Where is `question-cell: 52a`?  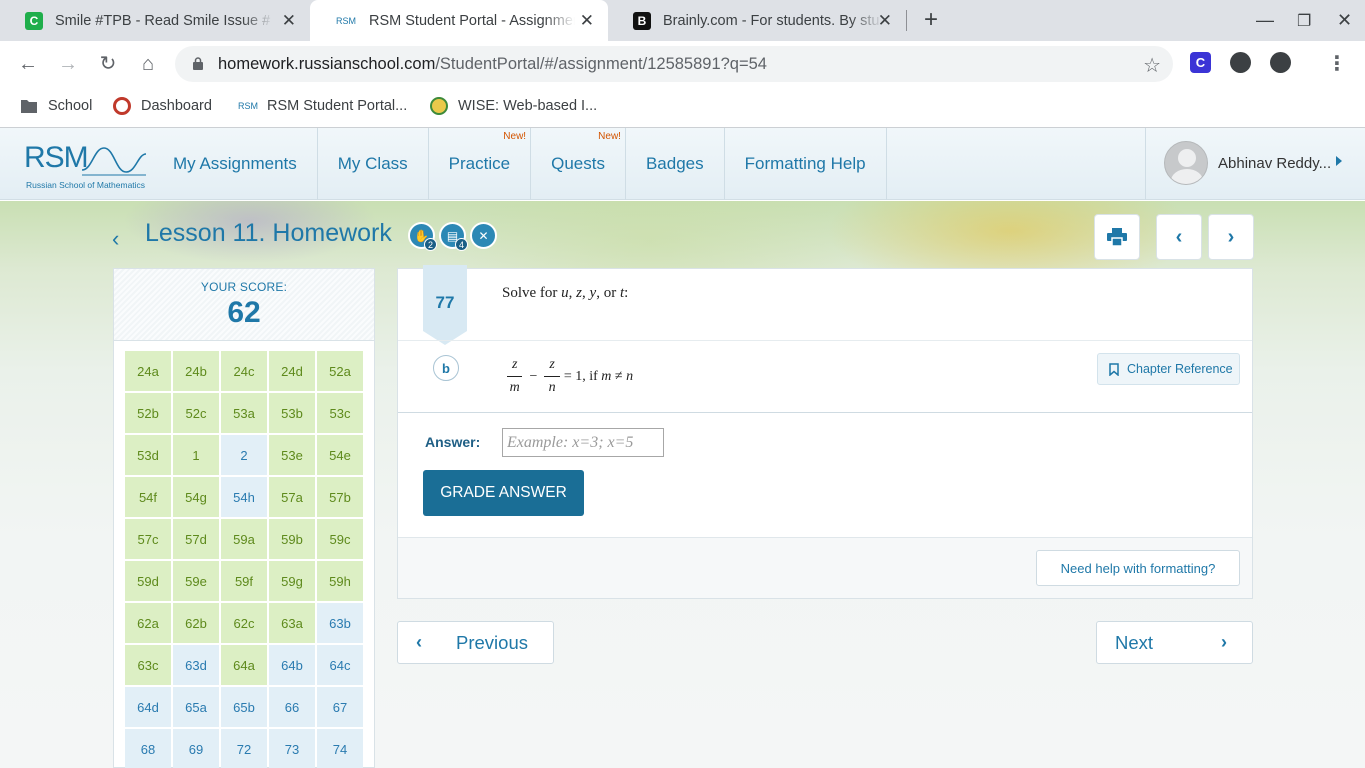
question-cell: 52a is located at coordinates (340, 371).